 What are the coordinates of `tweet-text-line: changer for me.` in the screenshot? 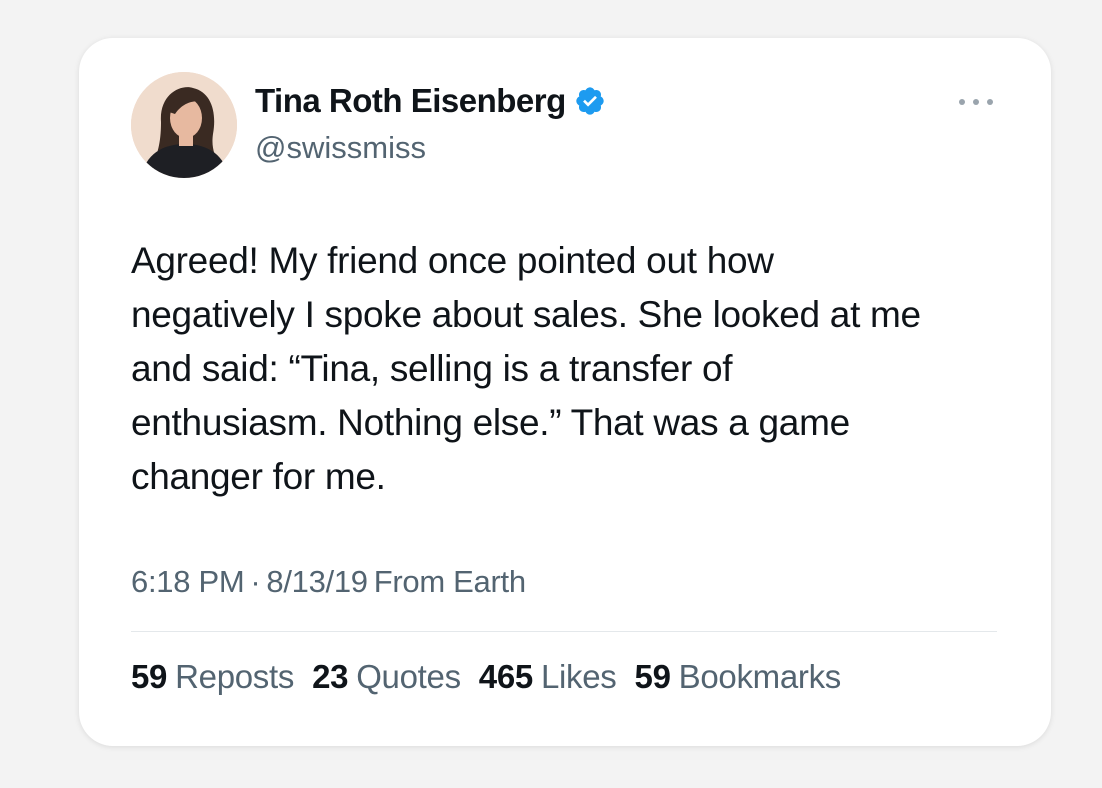 It's located at (258, 476).